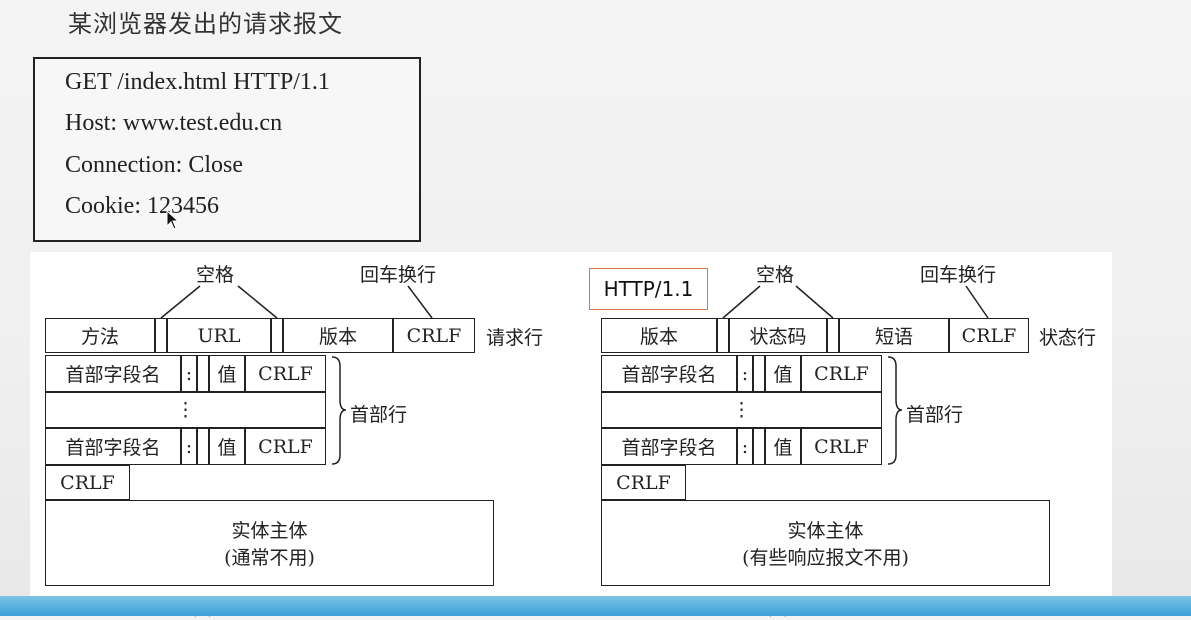  Describe the element at coordinates (197, 82) in the screenshot. I see `request-line-1: GET /index.html HTTP/1.1` at that location.